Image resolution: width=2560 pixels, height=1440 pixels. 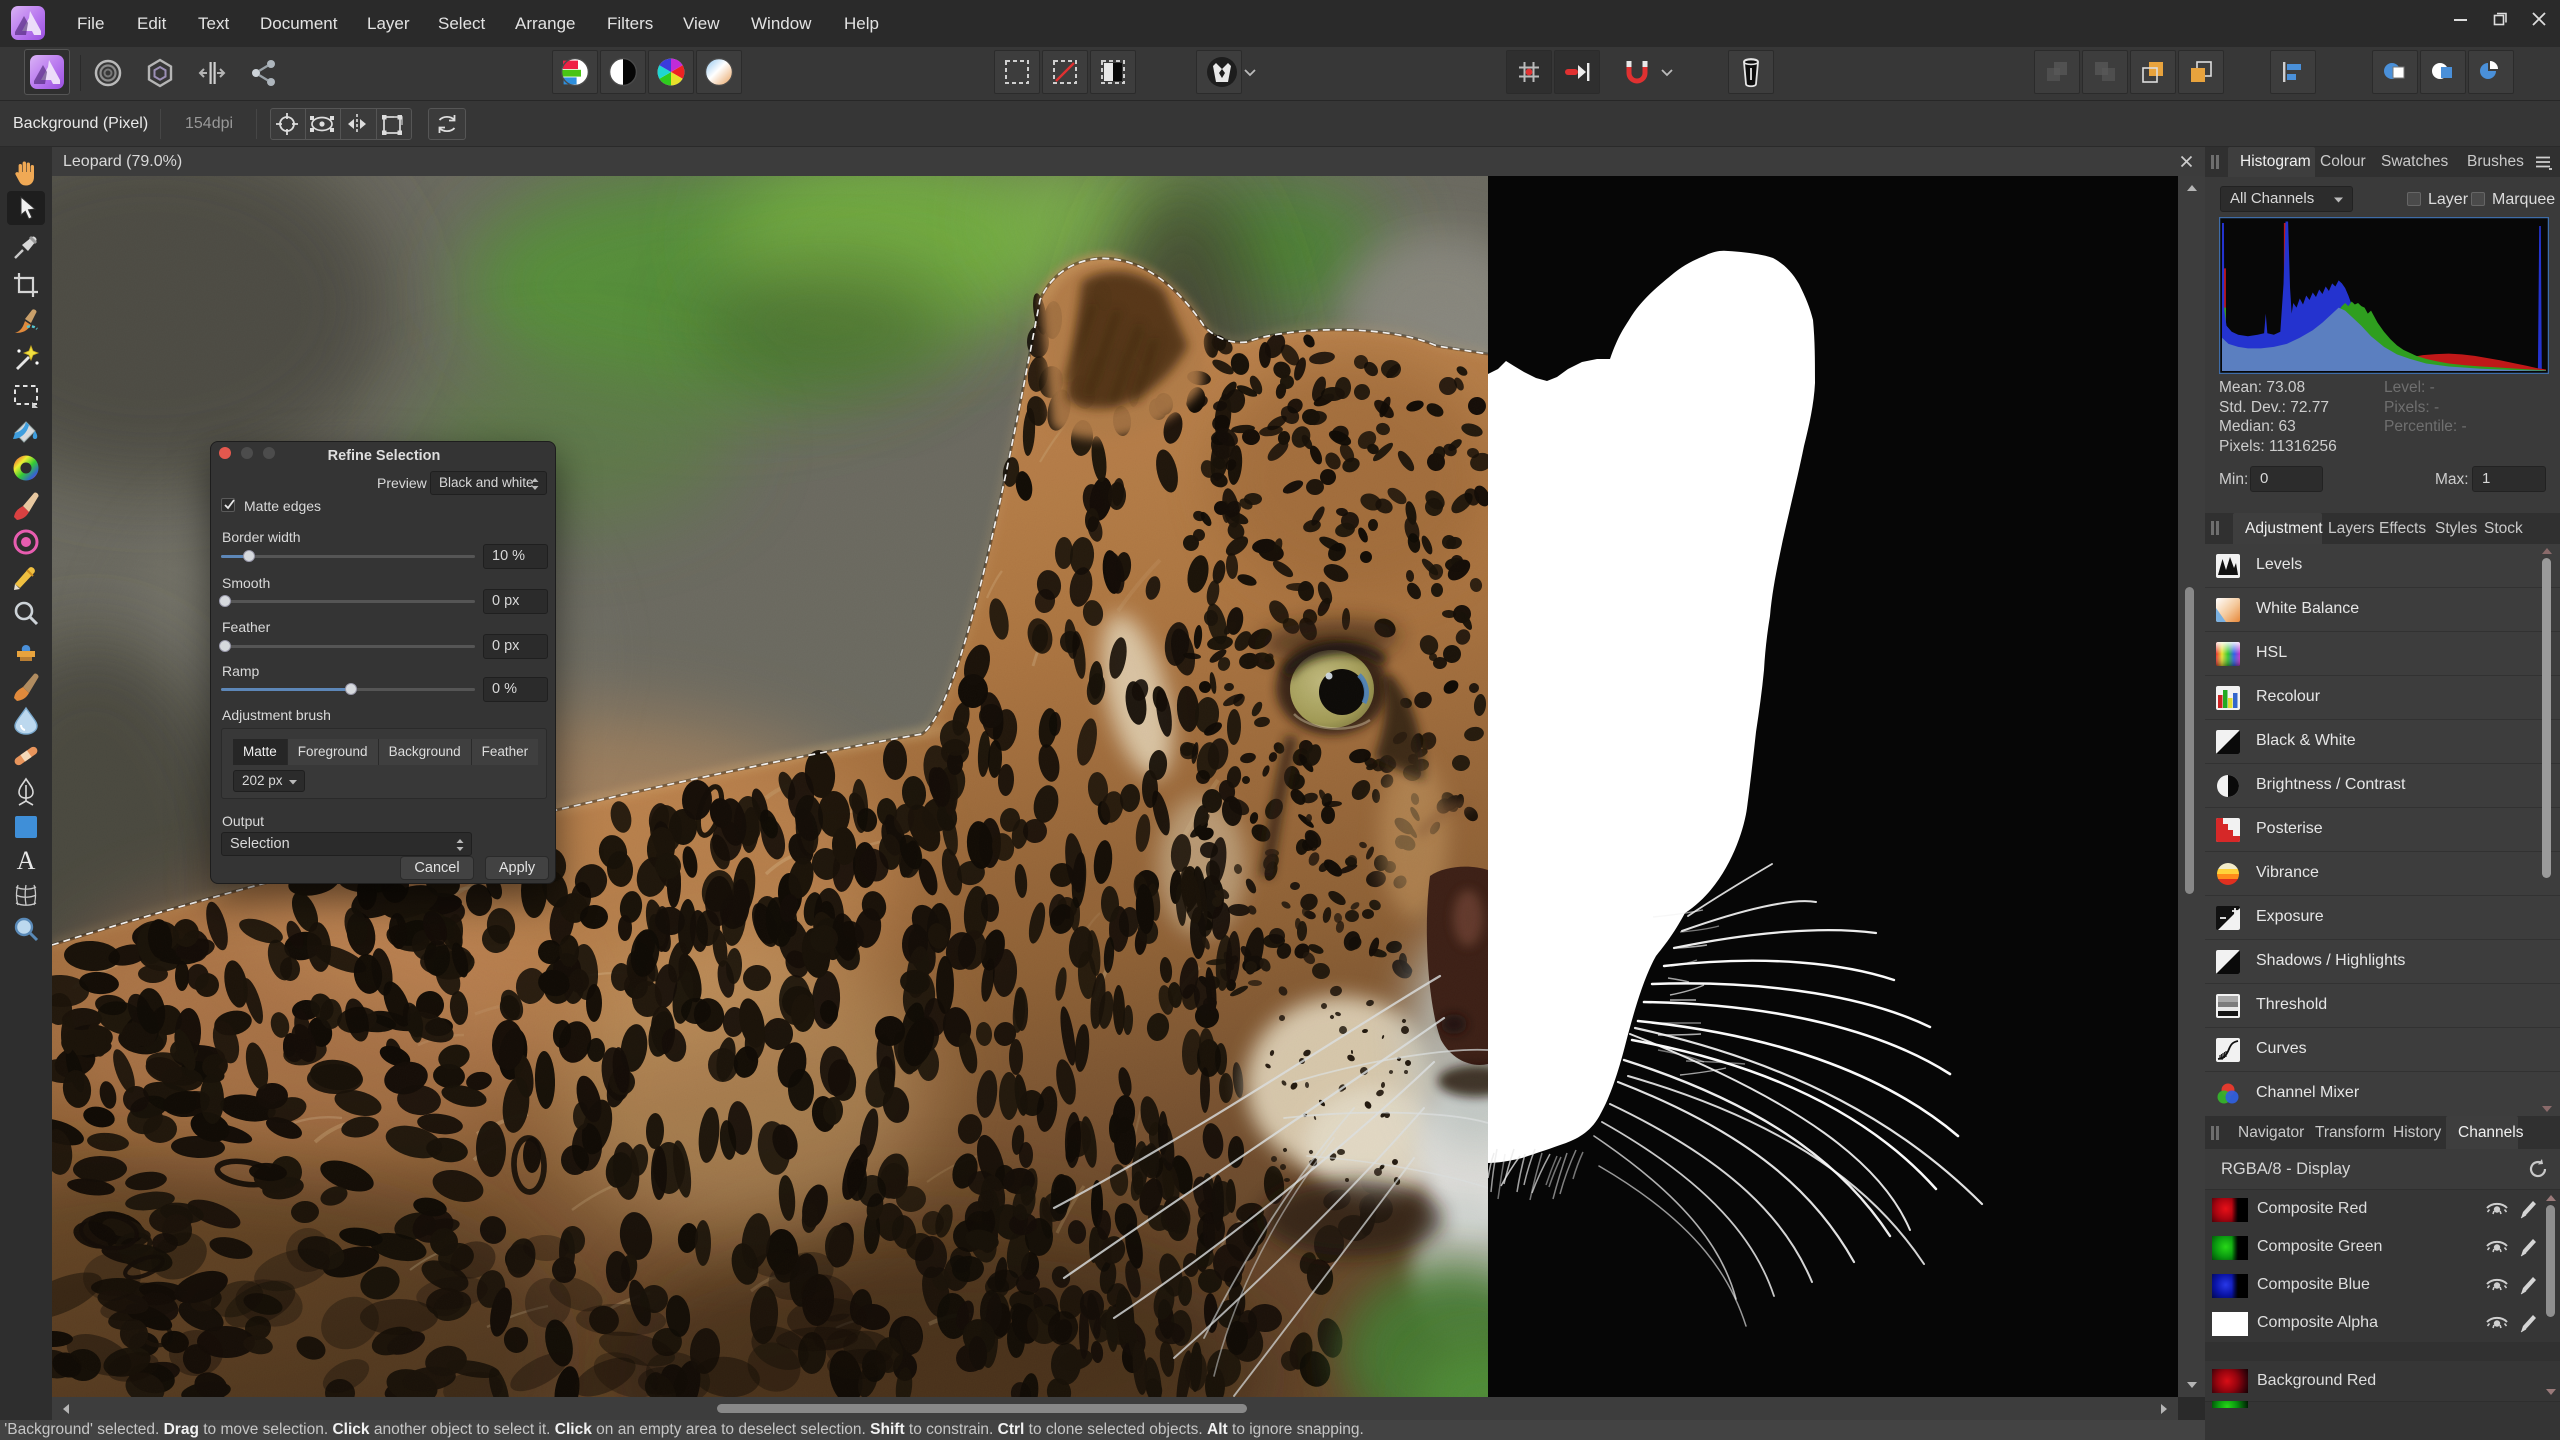 What do you see at coordinates (26, 861) in the screenshot?
I see `svg-text: A` at bounding box center [26, 861].